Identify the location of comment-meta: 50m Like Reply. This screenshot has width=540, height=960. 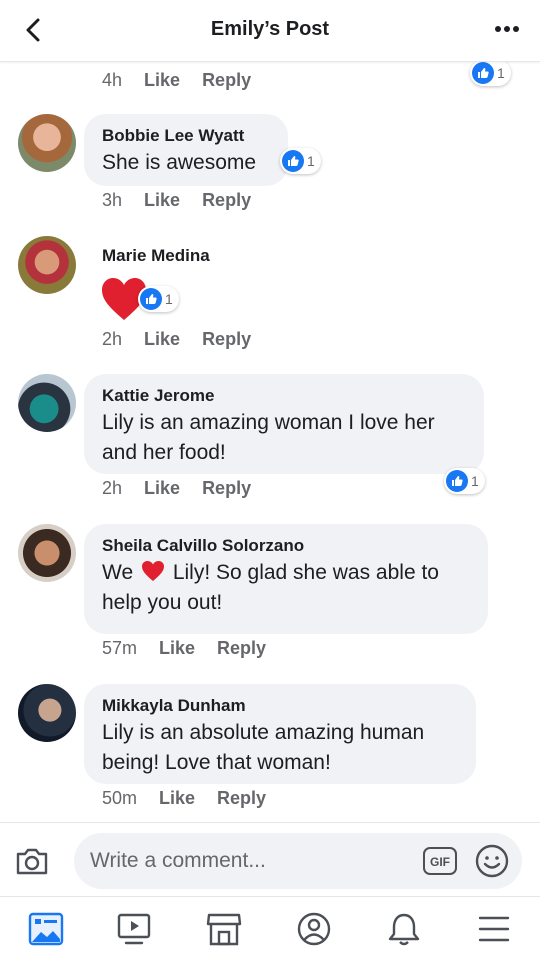
(184, 798).